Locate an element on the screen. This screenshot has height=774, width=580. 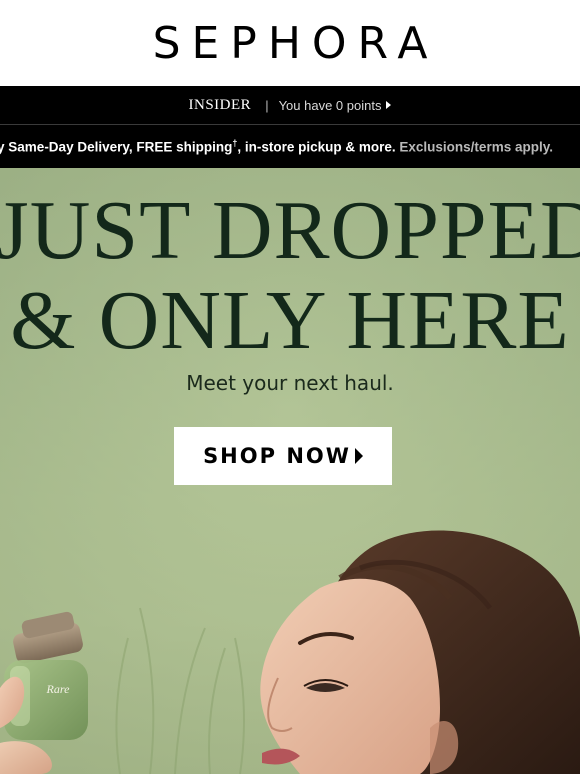
header: SEPHORA is located at coordinates (290, 43).